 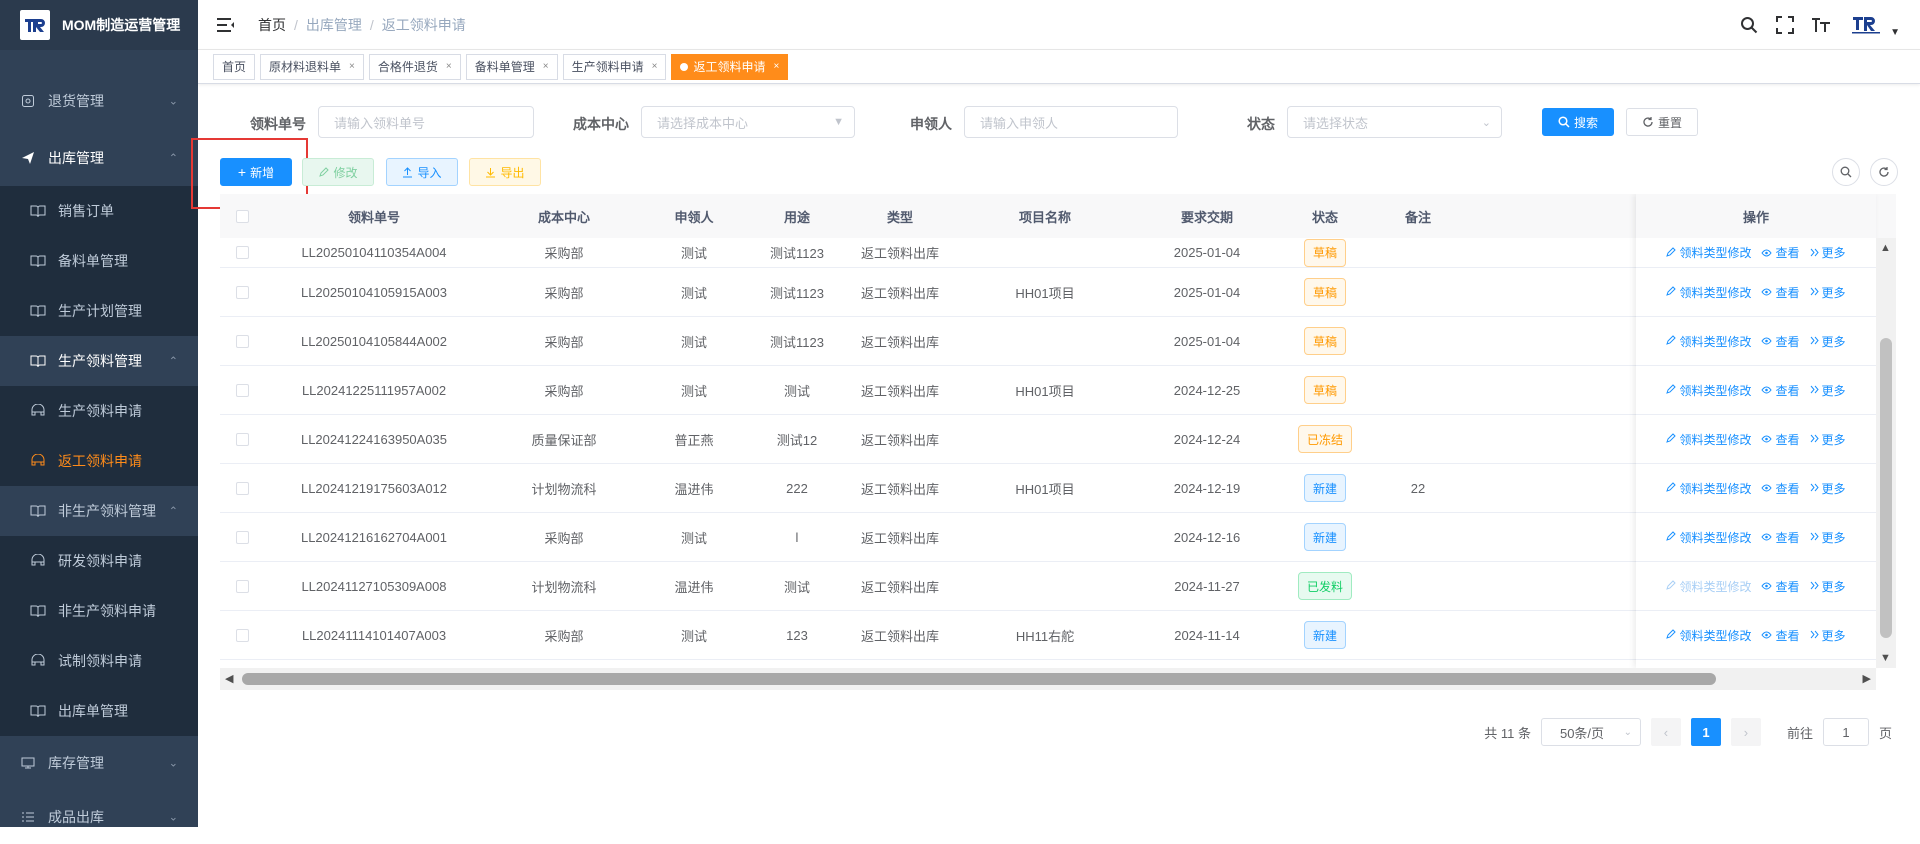 I want to click on tab: 生产领料申请 ×, so click(x=614, y=66).